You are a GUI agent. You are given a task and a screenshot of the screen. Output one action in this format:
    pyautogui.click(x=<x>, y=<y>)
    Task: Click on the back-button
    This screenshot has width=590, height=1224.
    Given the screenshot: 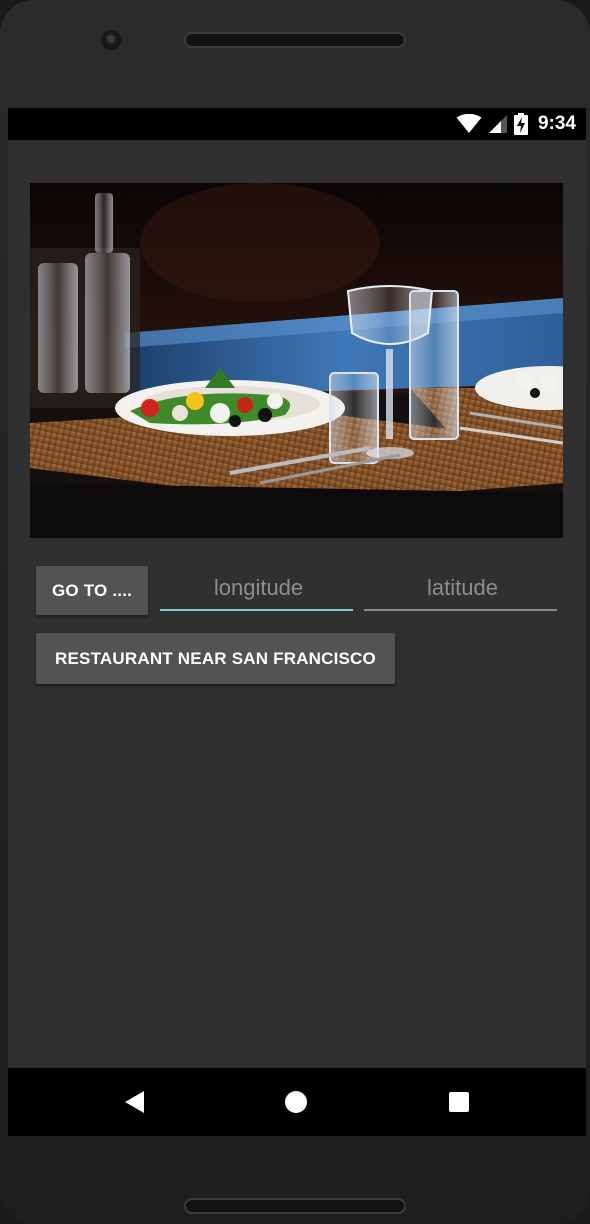 What is the action you would take?
    pyautogui.click(x=134, y=1102)
    